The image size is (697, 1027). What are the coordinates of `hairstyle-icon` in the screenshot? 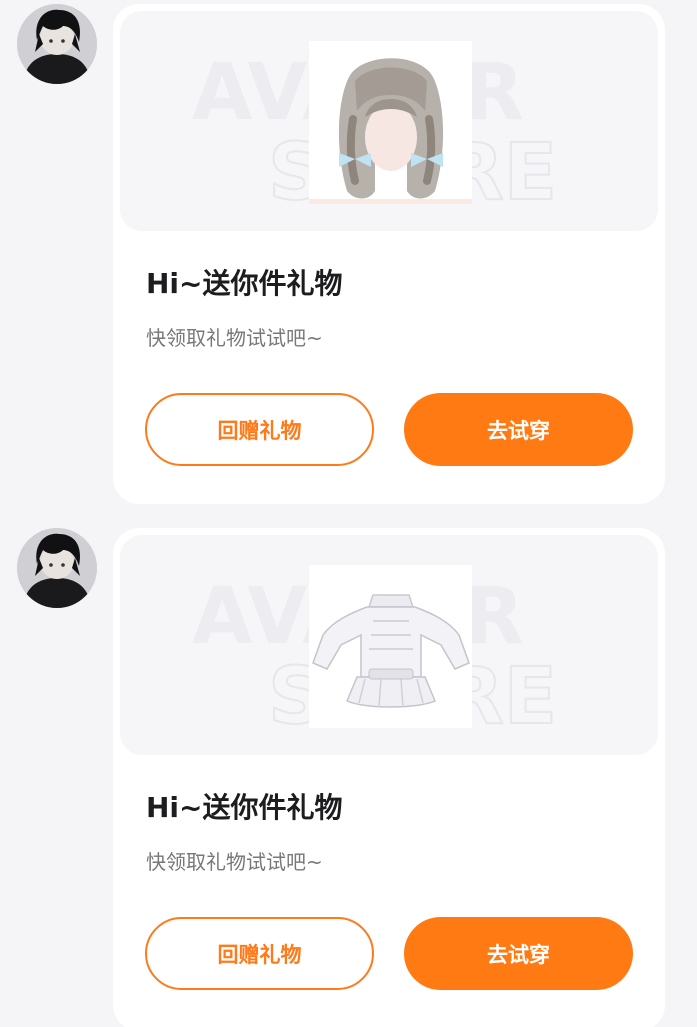 It's located at (390, 122).